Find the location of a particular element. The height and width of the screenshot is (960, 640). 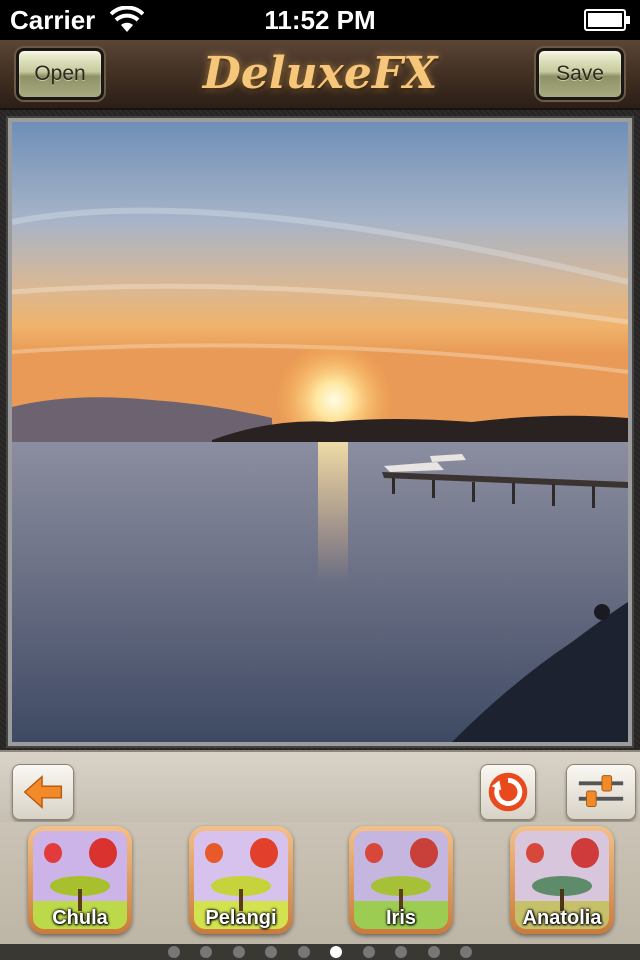

adjust-sliders-icon is located at coordinates (601, 791).